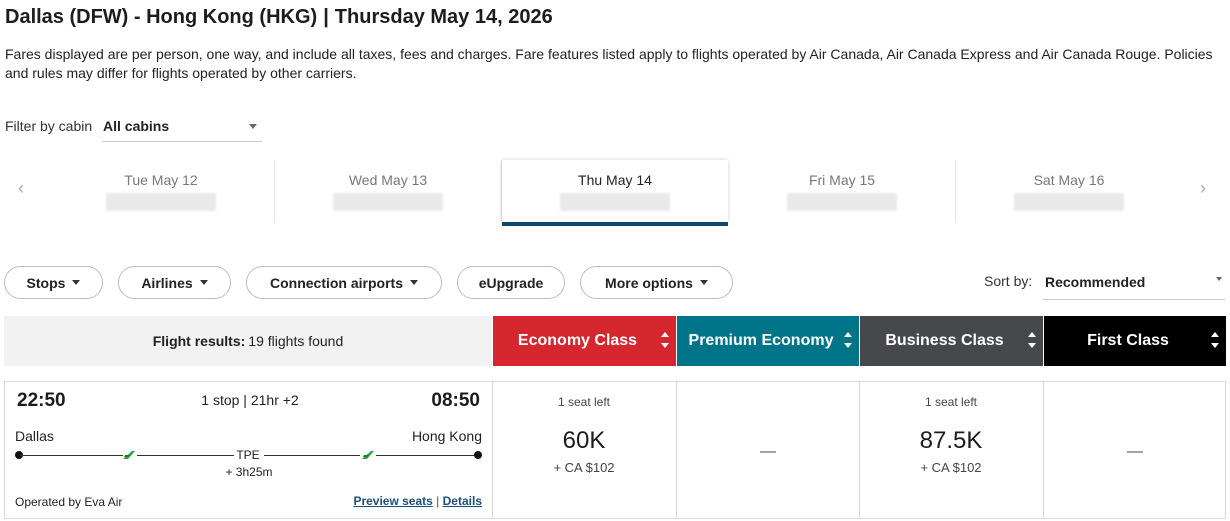 The image size is (1230, 521). What do you see at coordinates (577, 340) in the screenshot?
I see `cabin-header-label: Economy Class` at bounding box center [577, 340].